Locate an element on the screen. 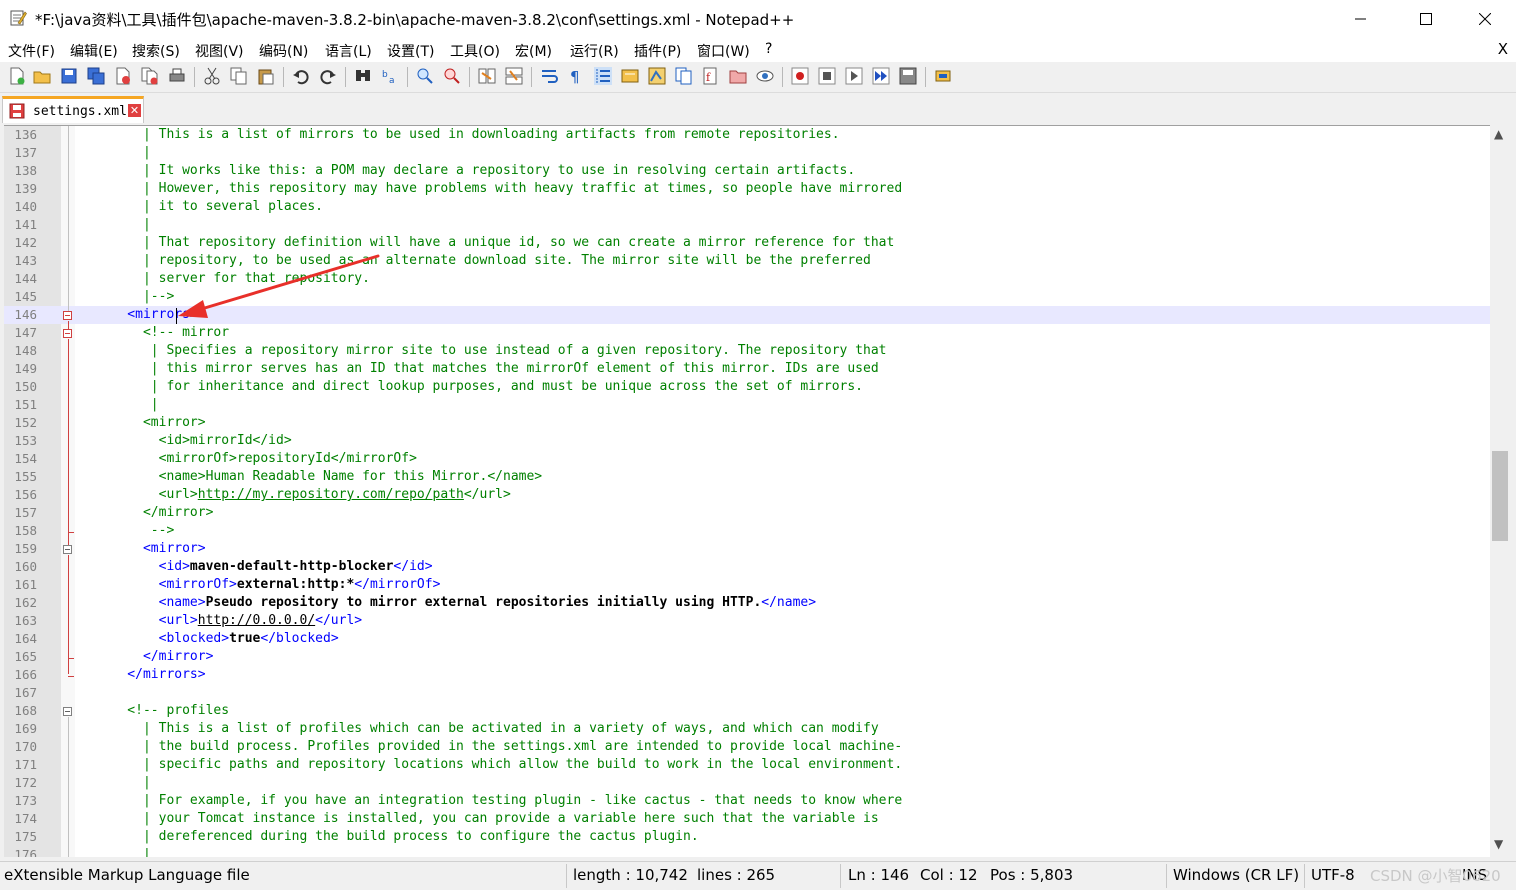  code-line: 168 <!-- profiles is located at coordinates (747, 711).